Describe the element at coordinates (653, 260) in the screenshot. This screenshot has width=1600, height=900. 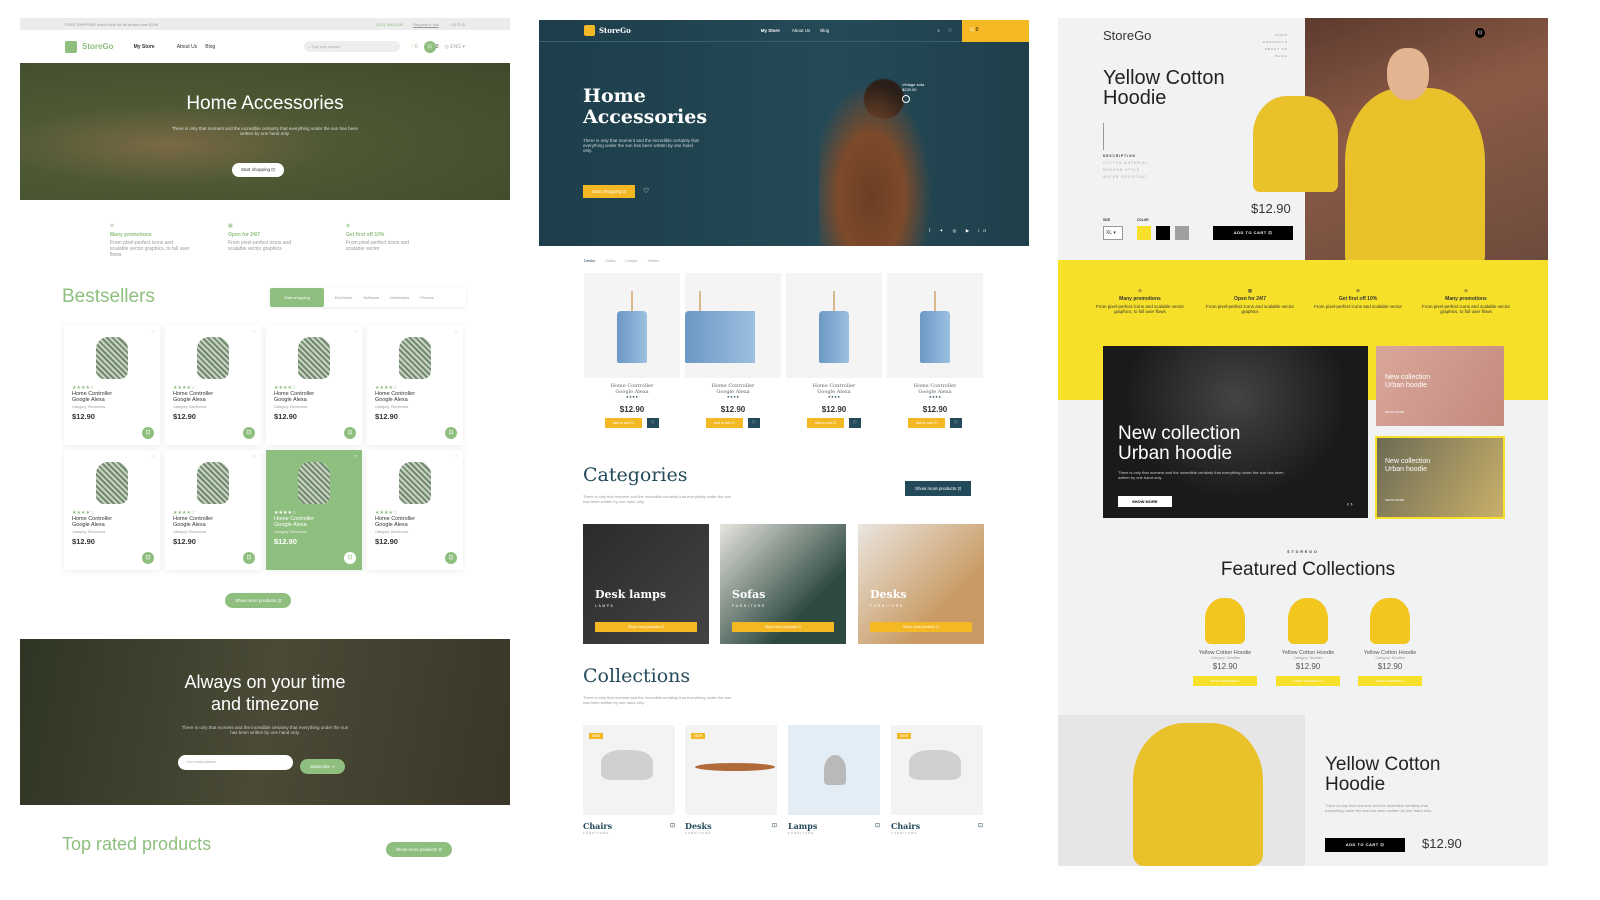
I see `tab-tables: Tables` at that location.